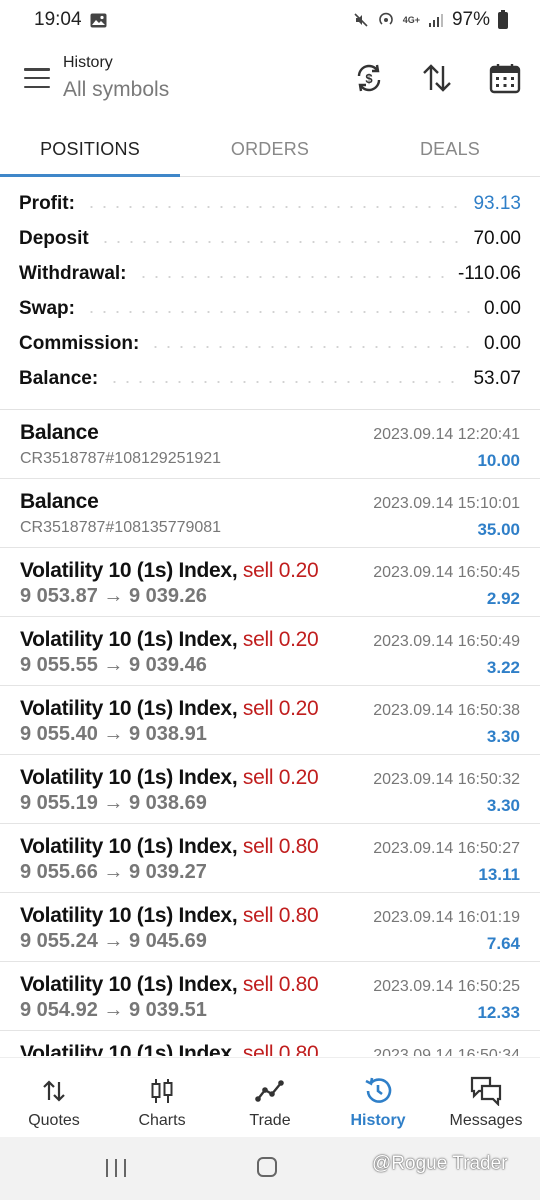 The width and height of the screenshot is (540, 1200). I want to click on calendar-icon, so click(505, 78).